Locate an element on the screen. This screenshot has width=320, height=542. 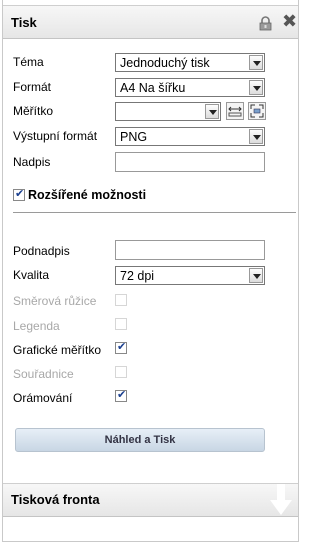
oramovani-label: Orámování is located at coordinates (43, 398).